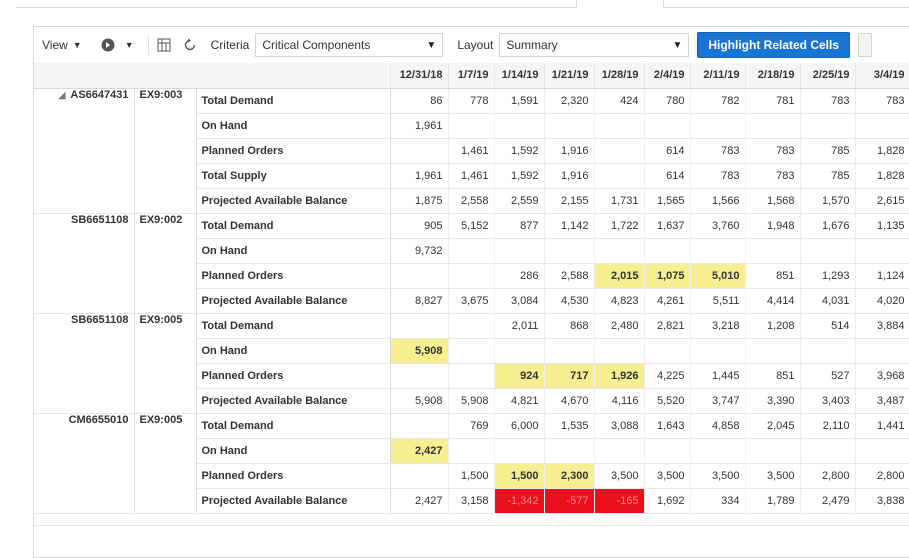  What do you see at coordinates (471, 501) in the screenshot?
I see `value-cell: 3,158` at bounding box center [471, 501].